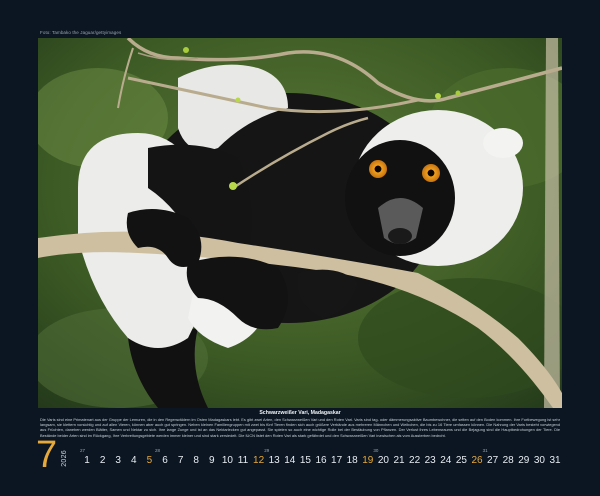 The height and width of the screenshot is (496, 600). What do you see at coordinates (83, 450) in the screenshot?
I see `week-number: 27` at bounding box center [83, 450].